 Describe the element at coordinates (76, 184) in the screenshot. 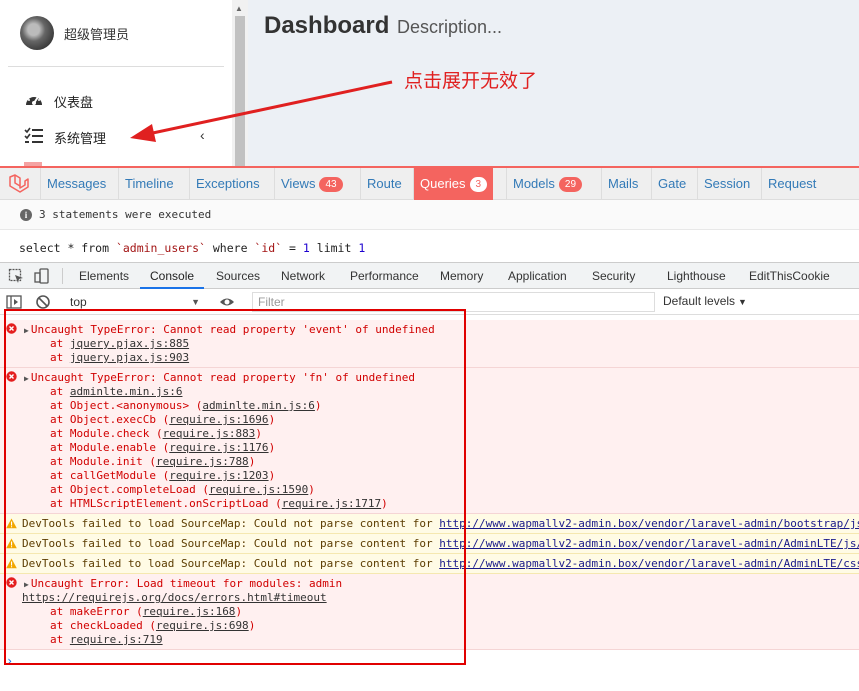

I see `debugbar-tab-messages: Messages` at that location.